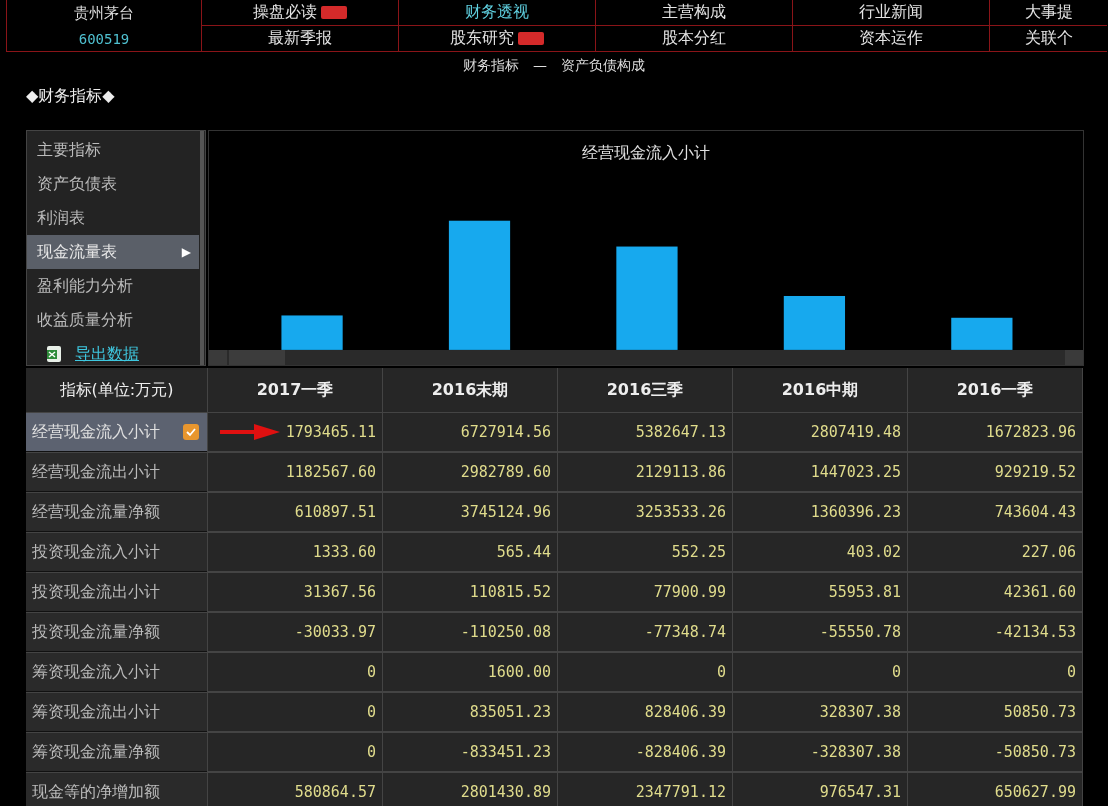 This screenshot has height=806, width=1108. I want to click on row-label-text: 投资现金流入小计, so click(96, 552).